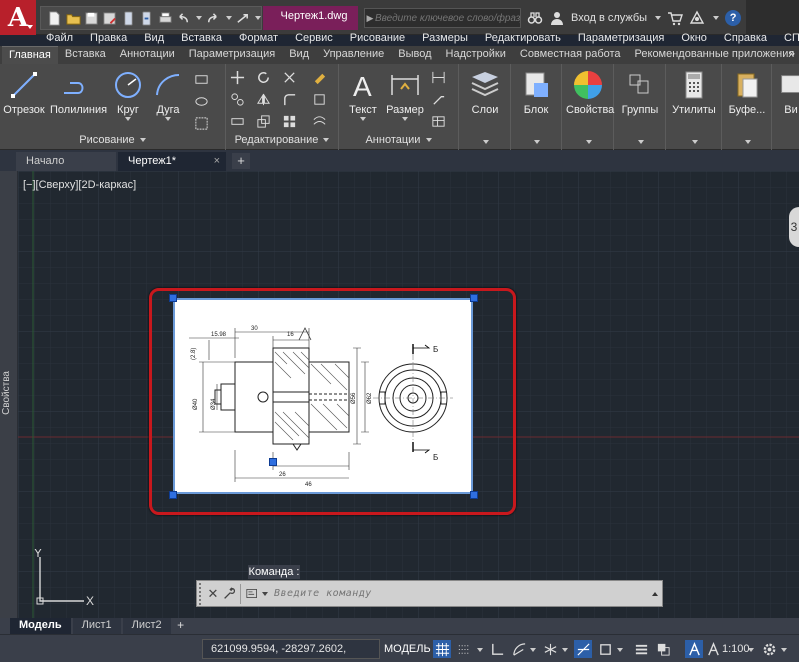  Describe the element at coordinates (319, 77) in the screenshot. I see `erase-icon` at that location.